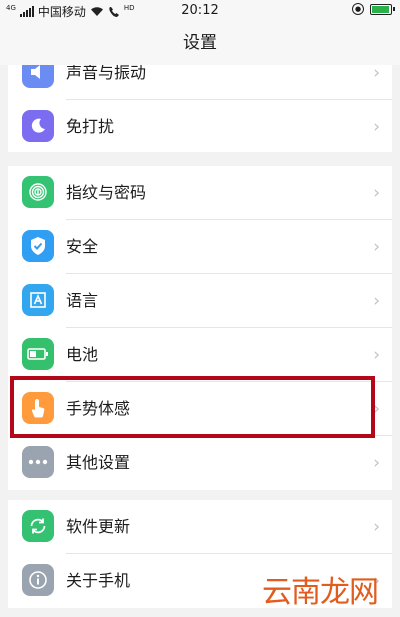  I want to click on battery-level, so click(380, 9).